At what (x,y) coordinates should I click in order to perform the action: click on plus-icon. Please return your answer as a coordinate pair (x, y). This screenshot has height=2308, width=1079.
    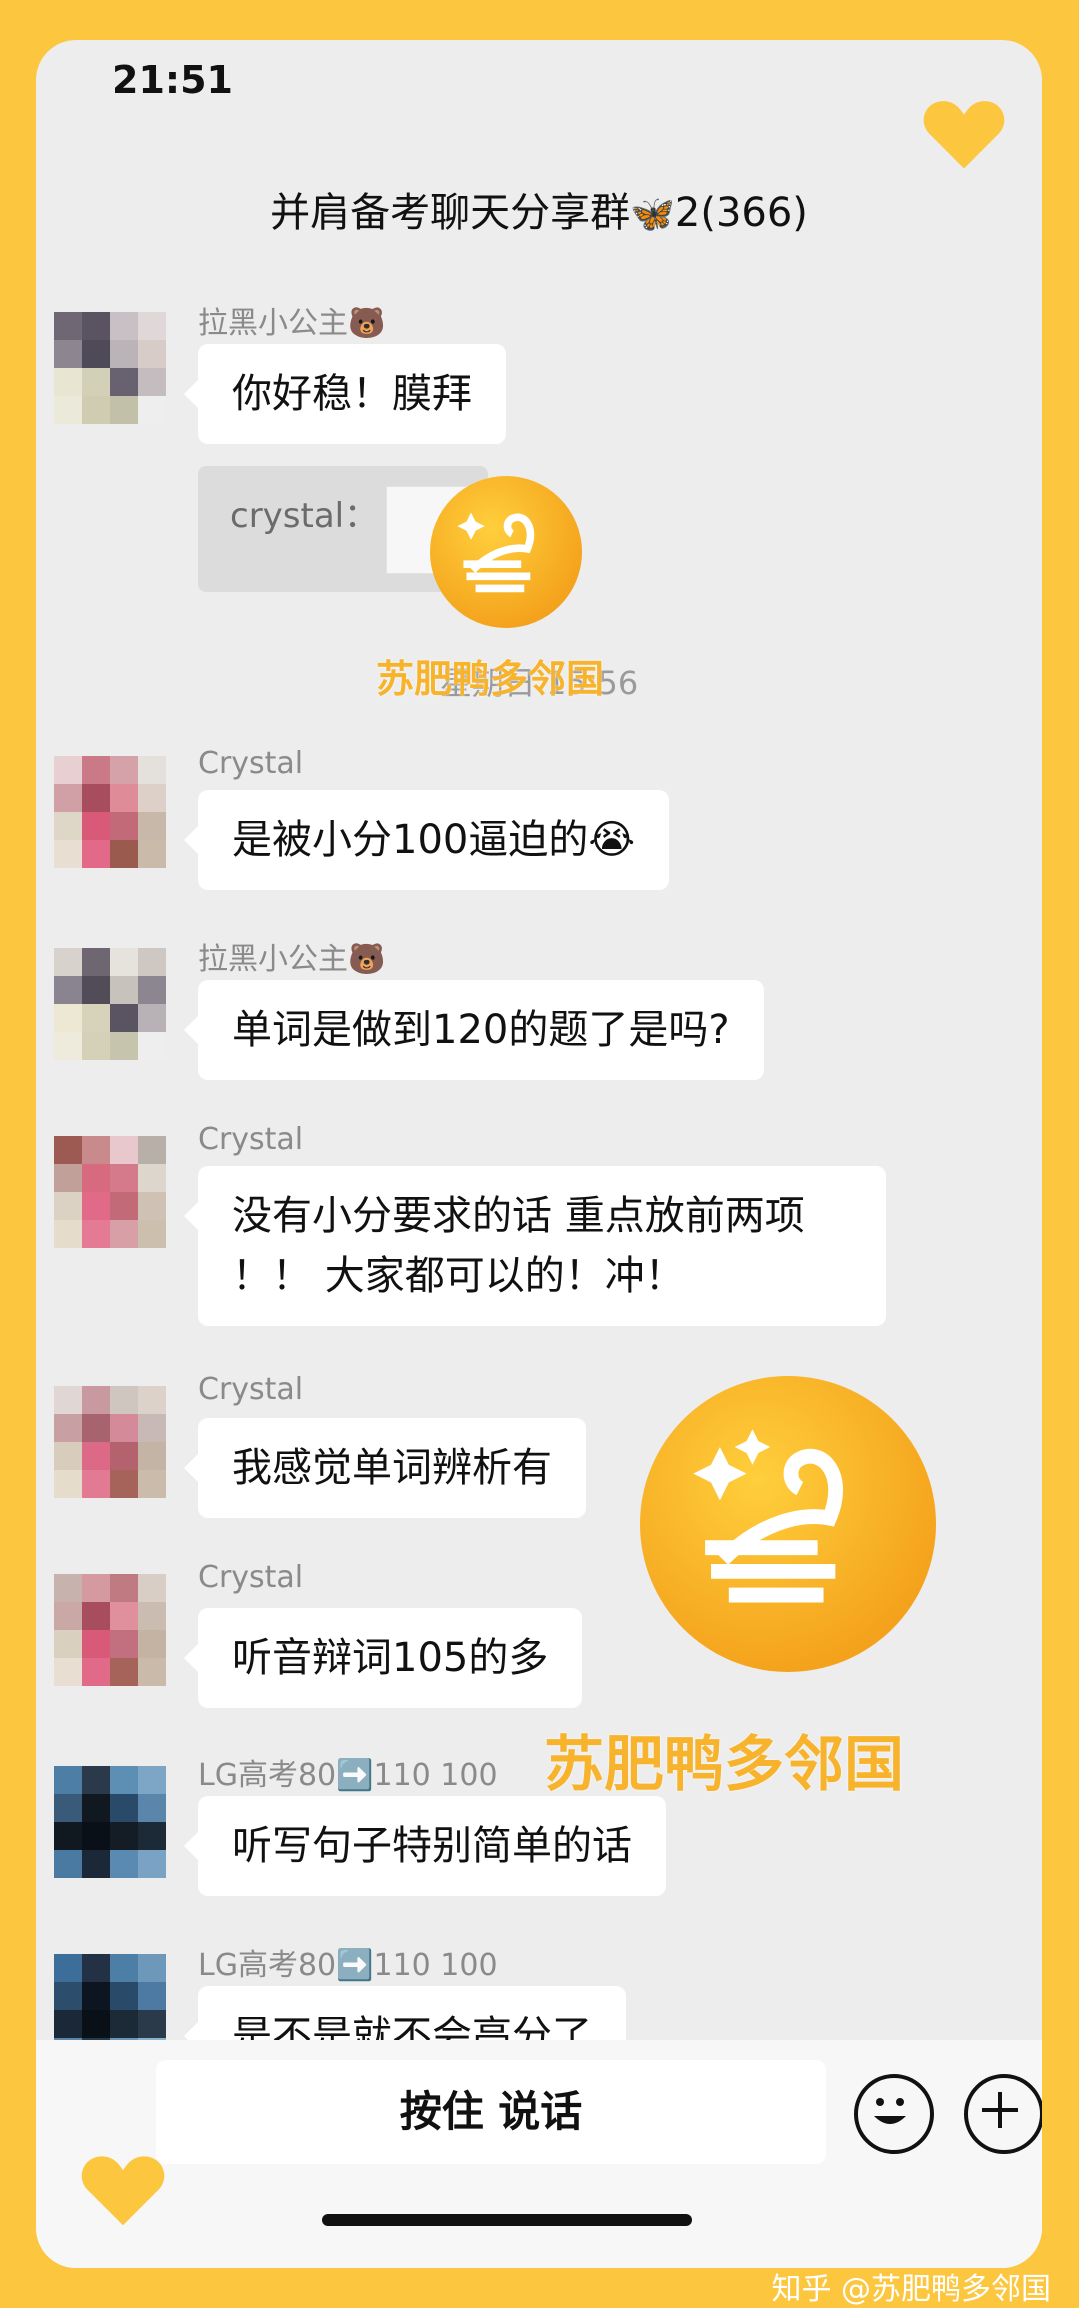
    Looking at the image, I should click on (1003, 2114).